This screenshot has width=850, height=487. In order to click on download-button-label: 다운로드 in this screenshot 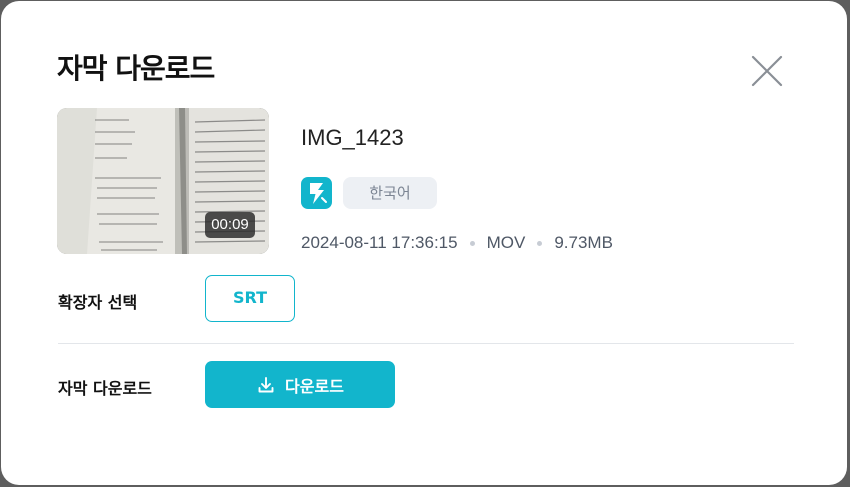, I will do `click(314, 386)`.